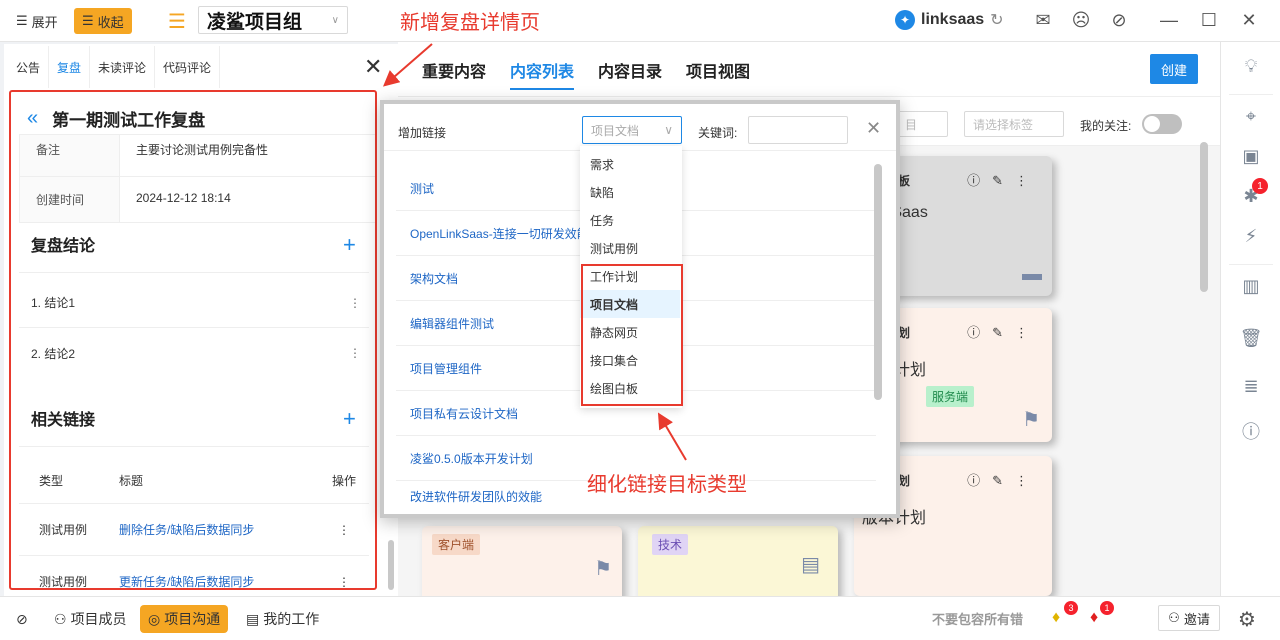 The image size is (1280, 640). What do you see at coordinates (1251, 158) in the screenshot?
I see `requirement-icon: ▣` at bounding box center [1251, 158].